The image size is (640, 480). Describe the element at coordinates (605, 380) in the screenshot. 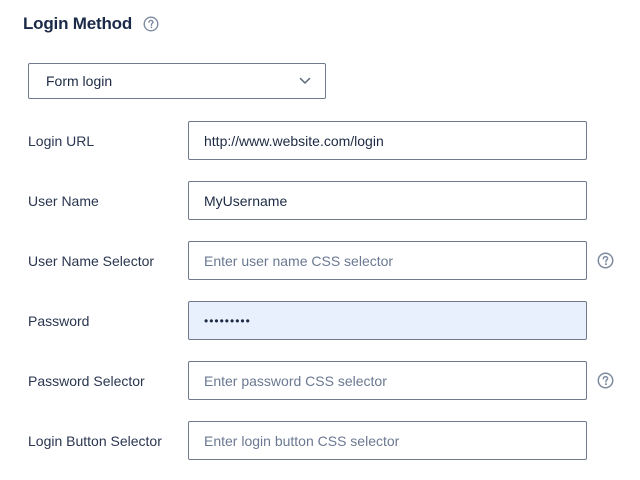

I see `password-selector-help-icon` at that location.